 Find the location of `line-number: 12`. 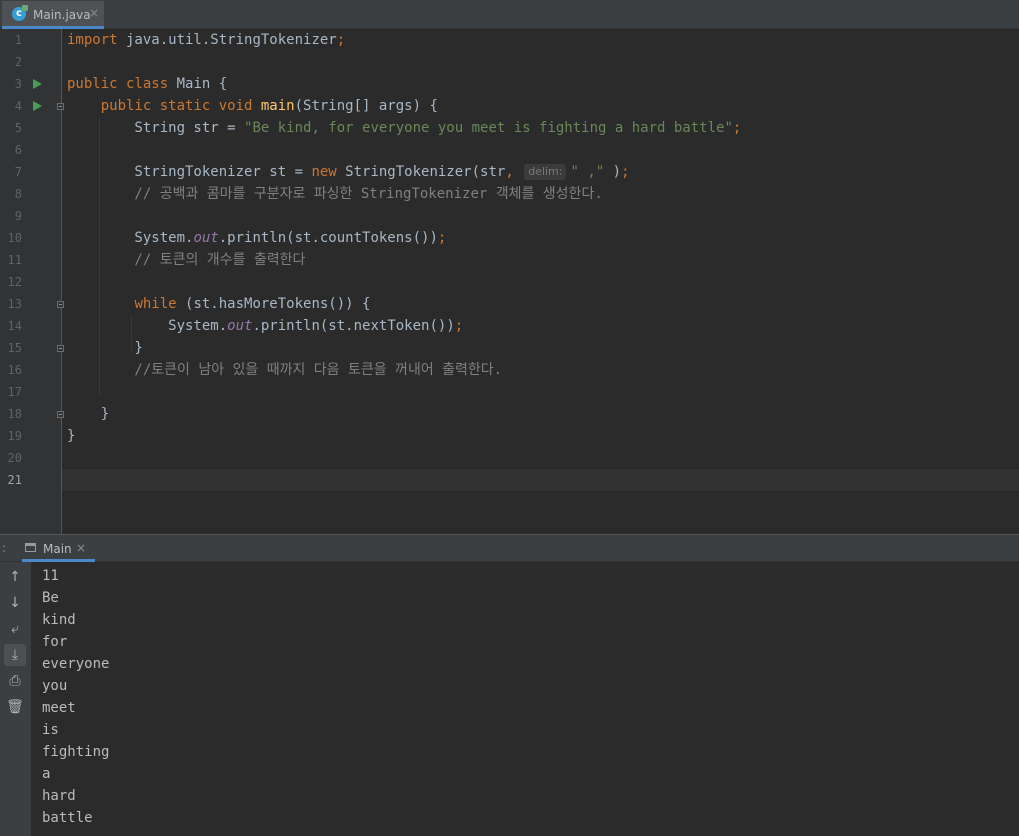

line-number: 12 is located at coordinates (14, 282).